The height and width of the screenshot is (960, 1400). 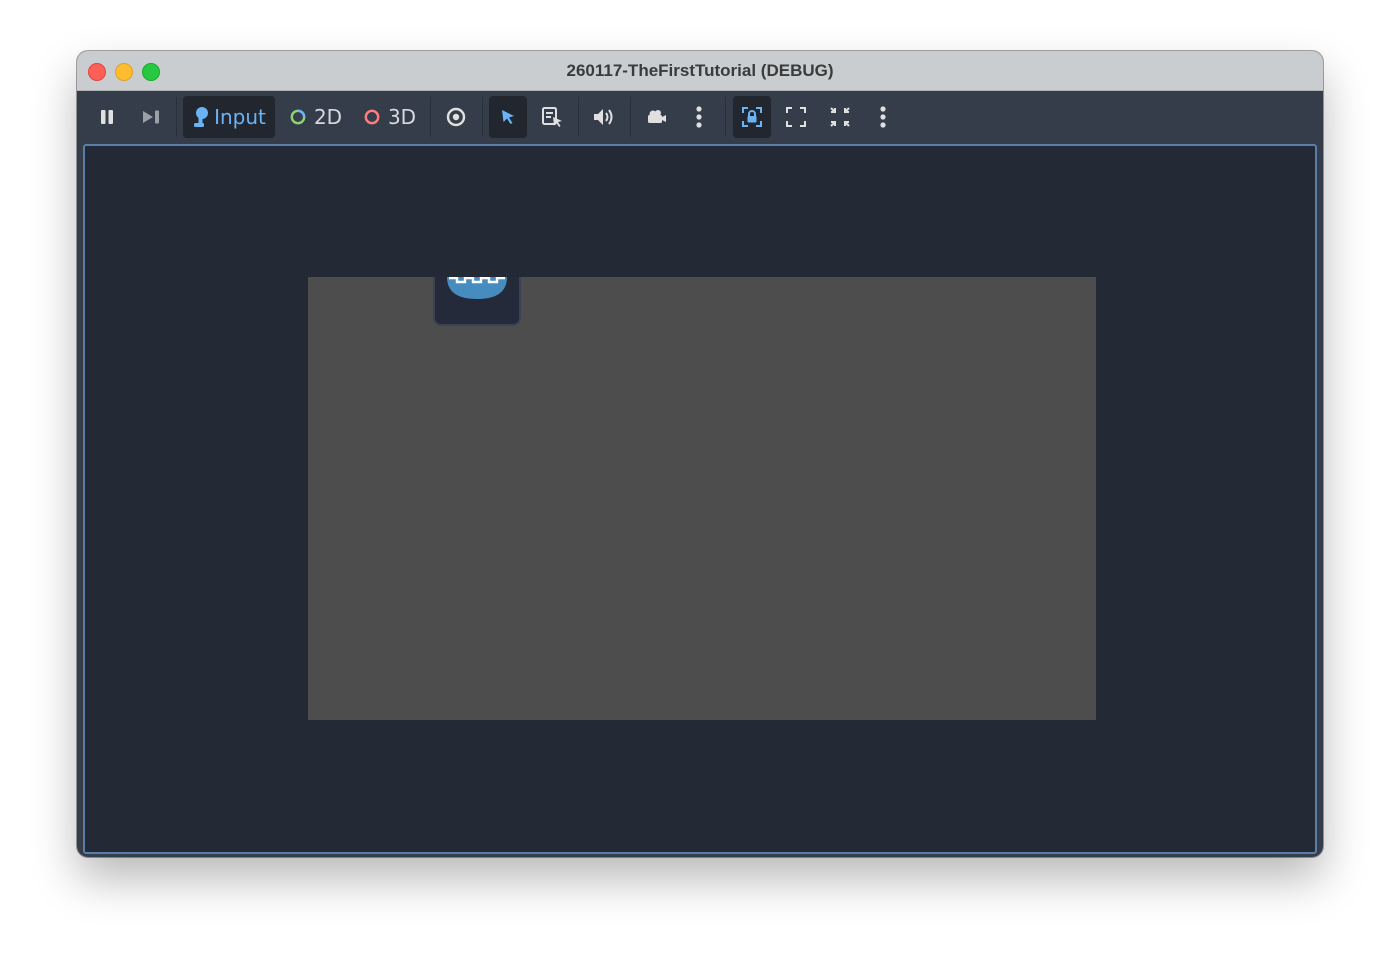 I want to click on expand-icon, so click(x=796, y=117).